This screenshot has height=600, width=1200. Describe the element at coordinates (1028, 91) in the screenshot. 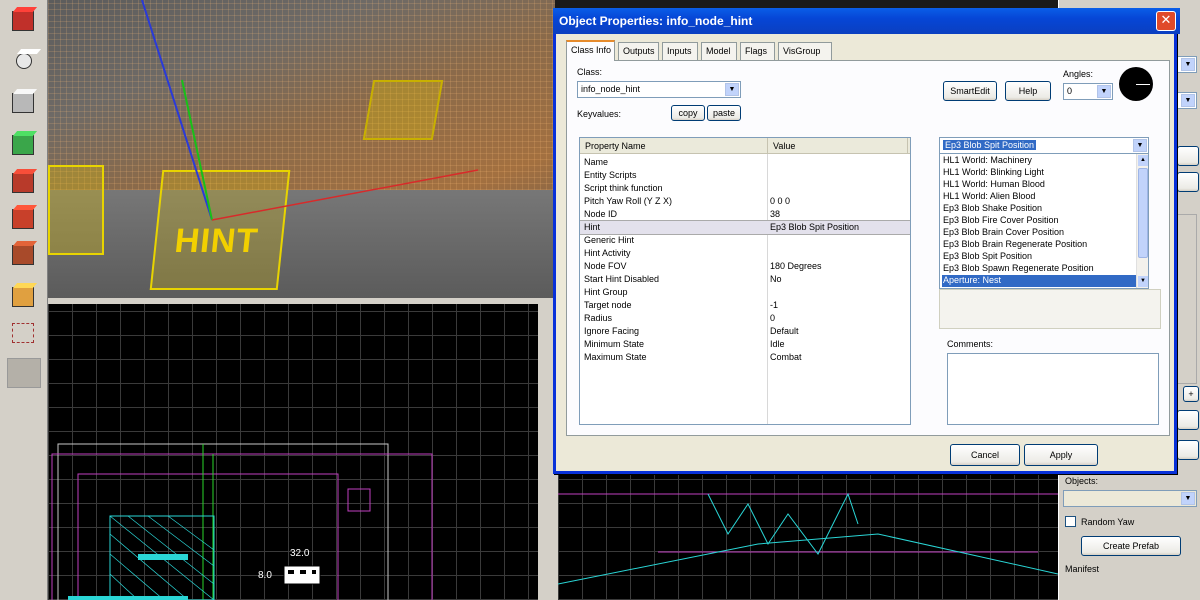

I see `help-button: Help` at that location.